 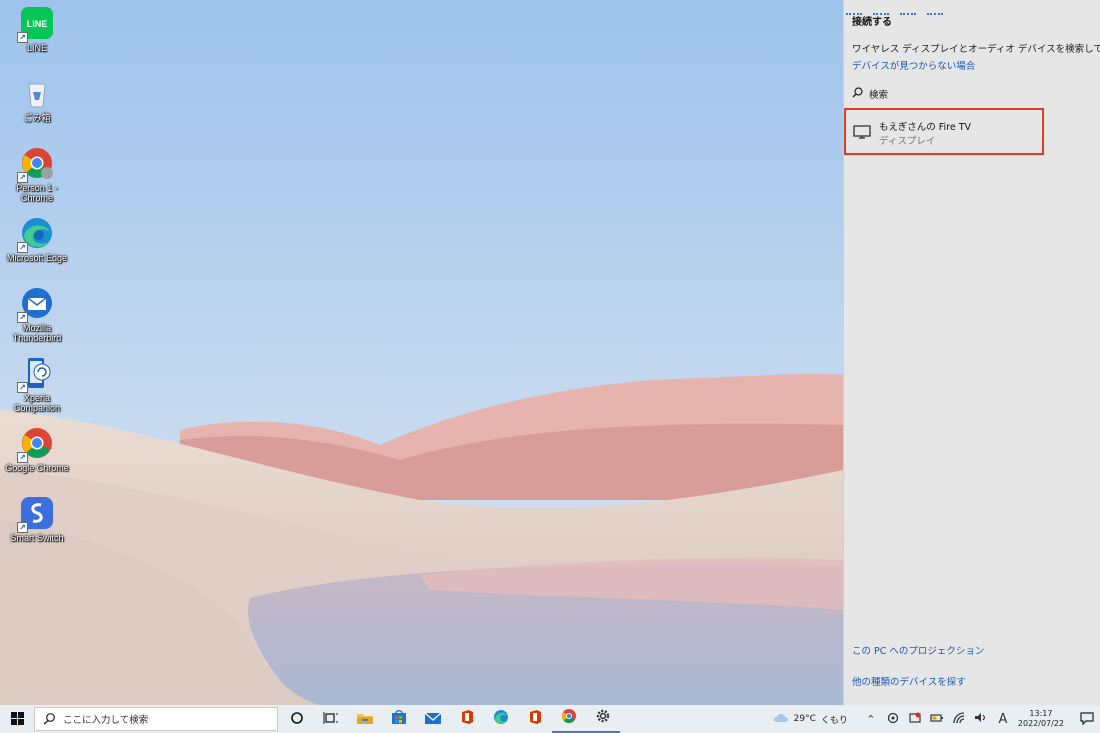 I want to click on task-view-icon, so click(x=331, y=719).